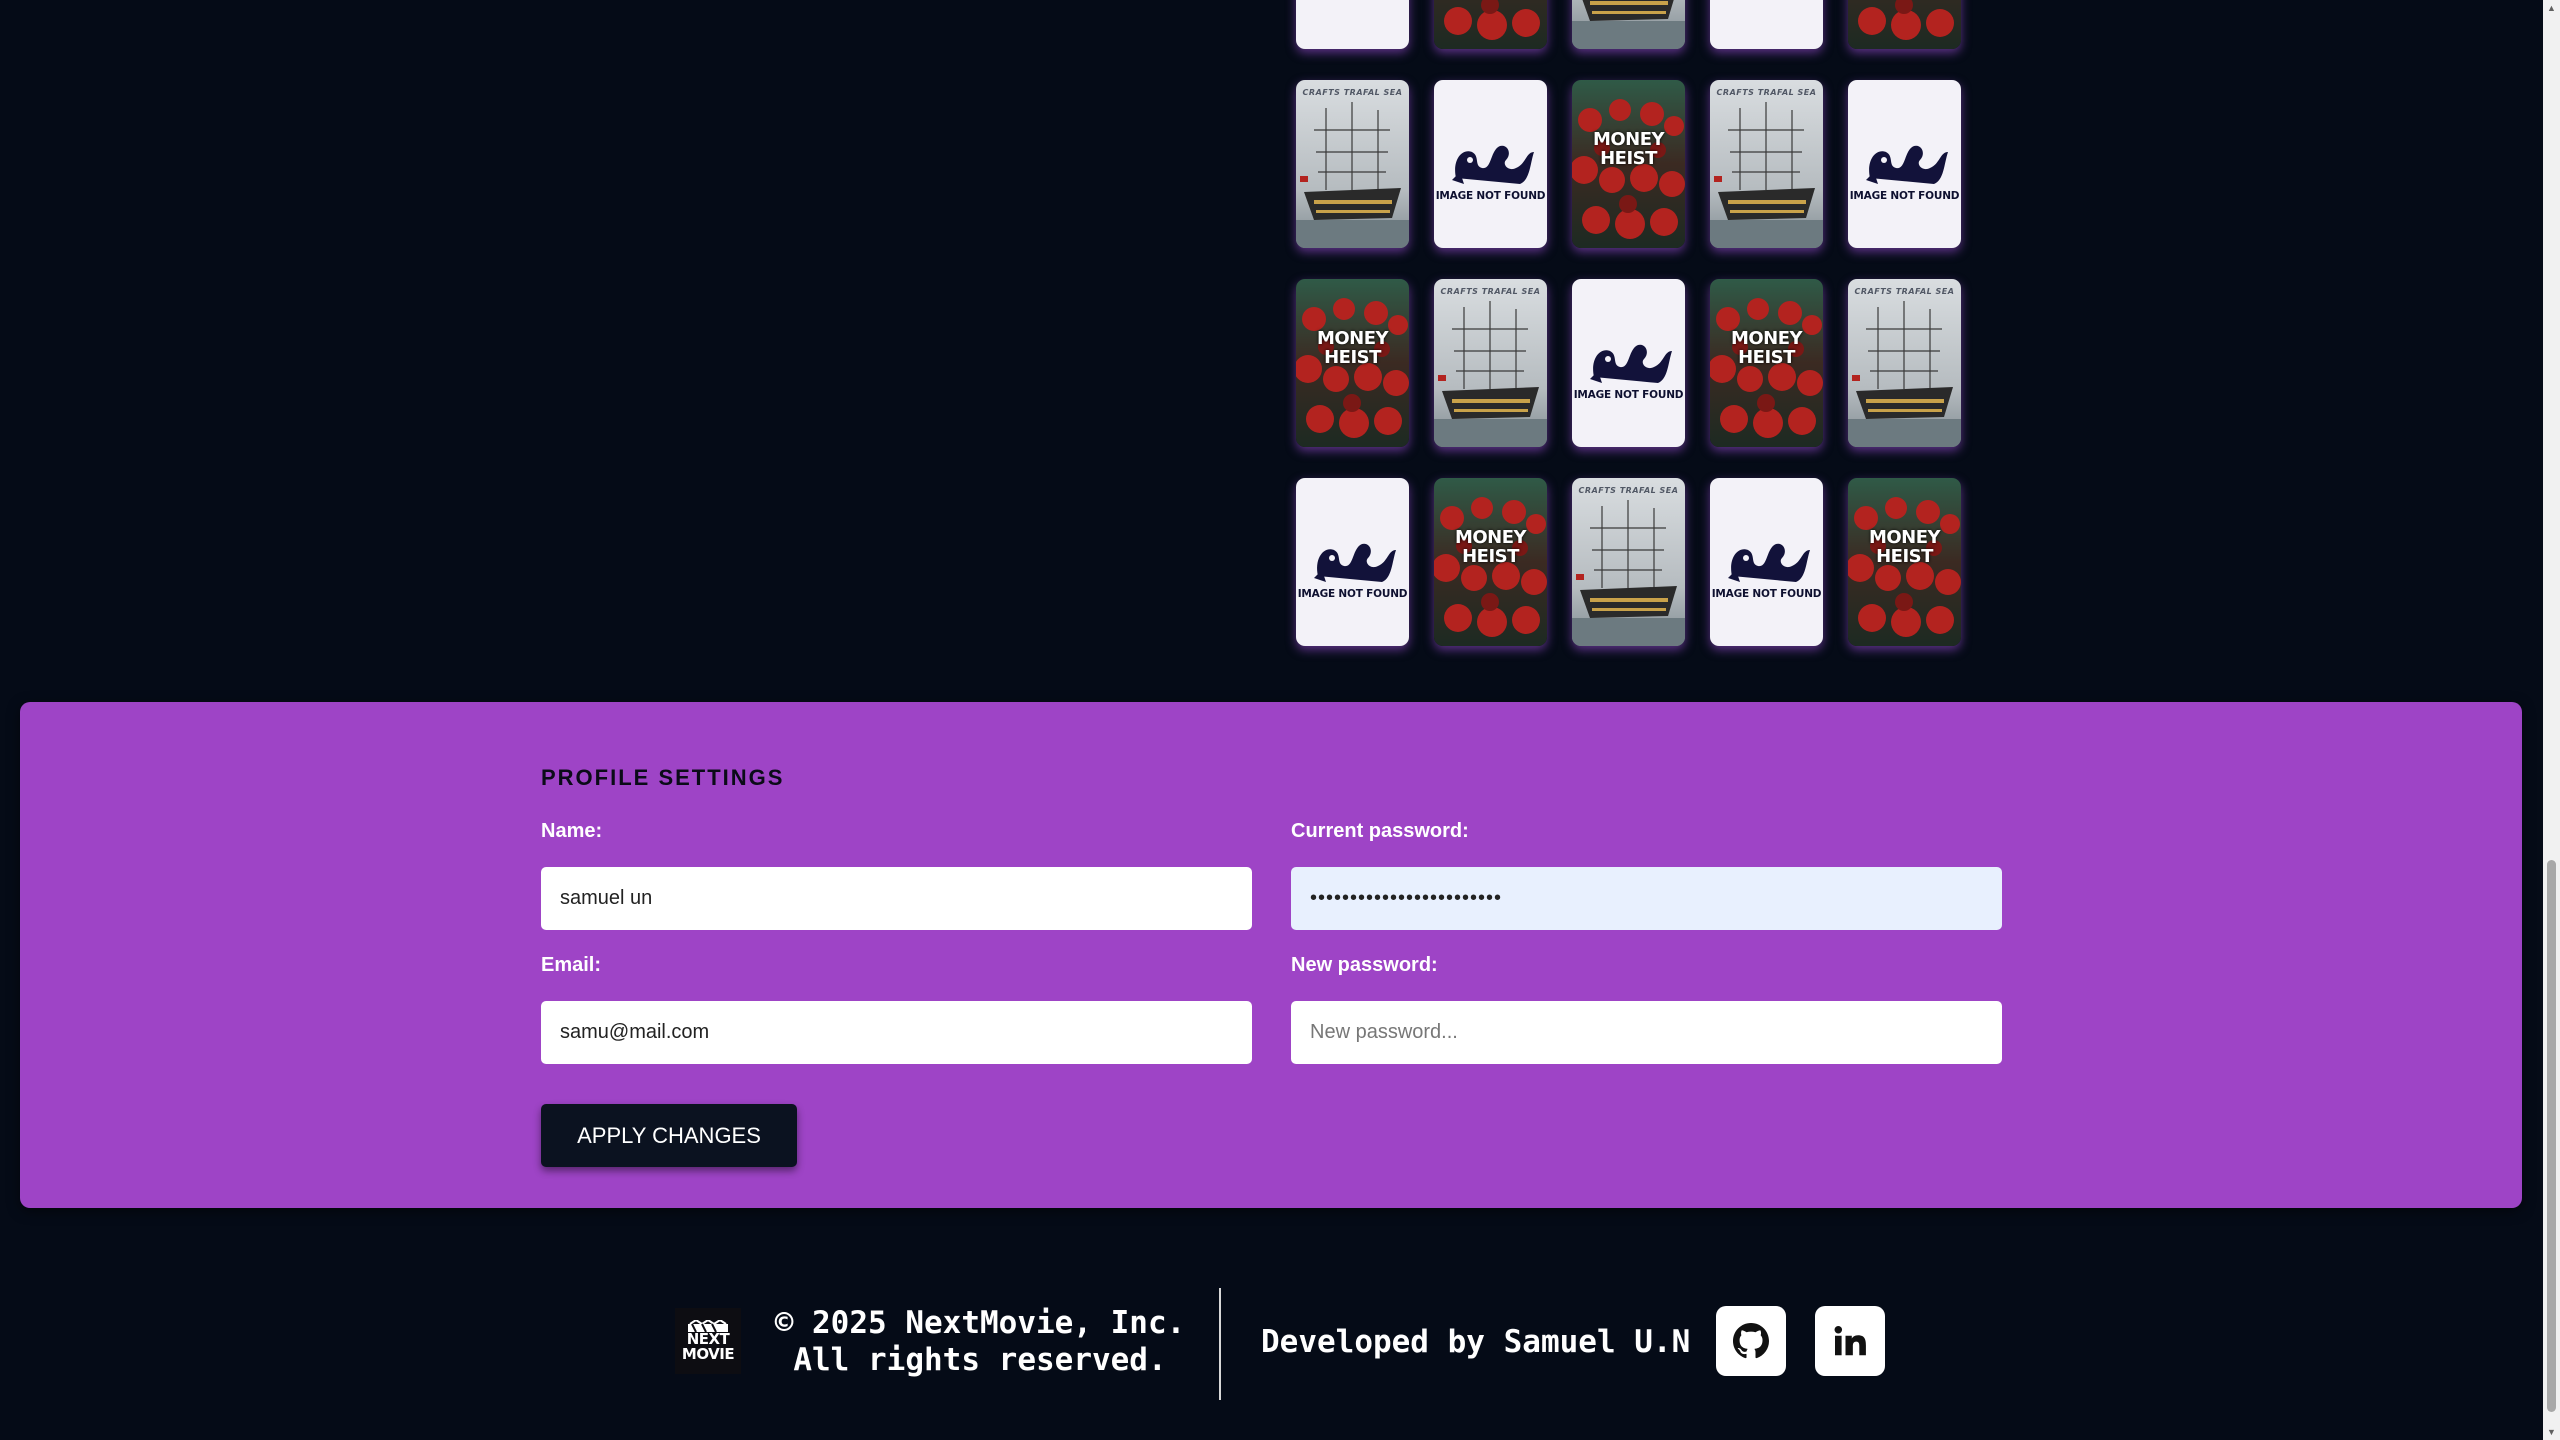  Describe the element at coordinates (2551, 1432) in the screenshot. I see `scroll-down-arrow-icon: ▼` at that location.